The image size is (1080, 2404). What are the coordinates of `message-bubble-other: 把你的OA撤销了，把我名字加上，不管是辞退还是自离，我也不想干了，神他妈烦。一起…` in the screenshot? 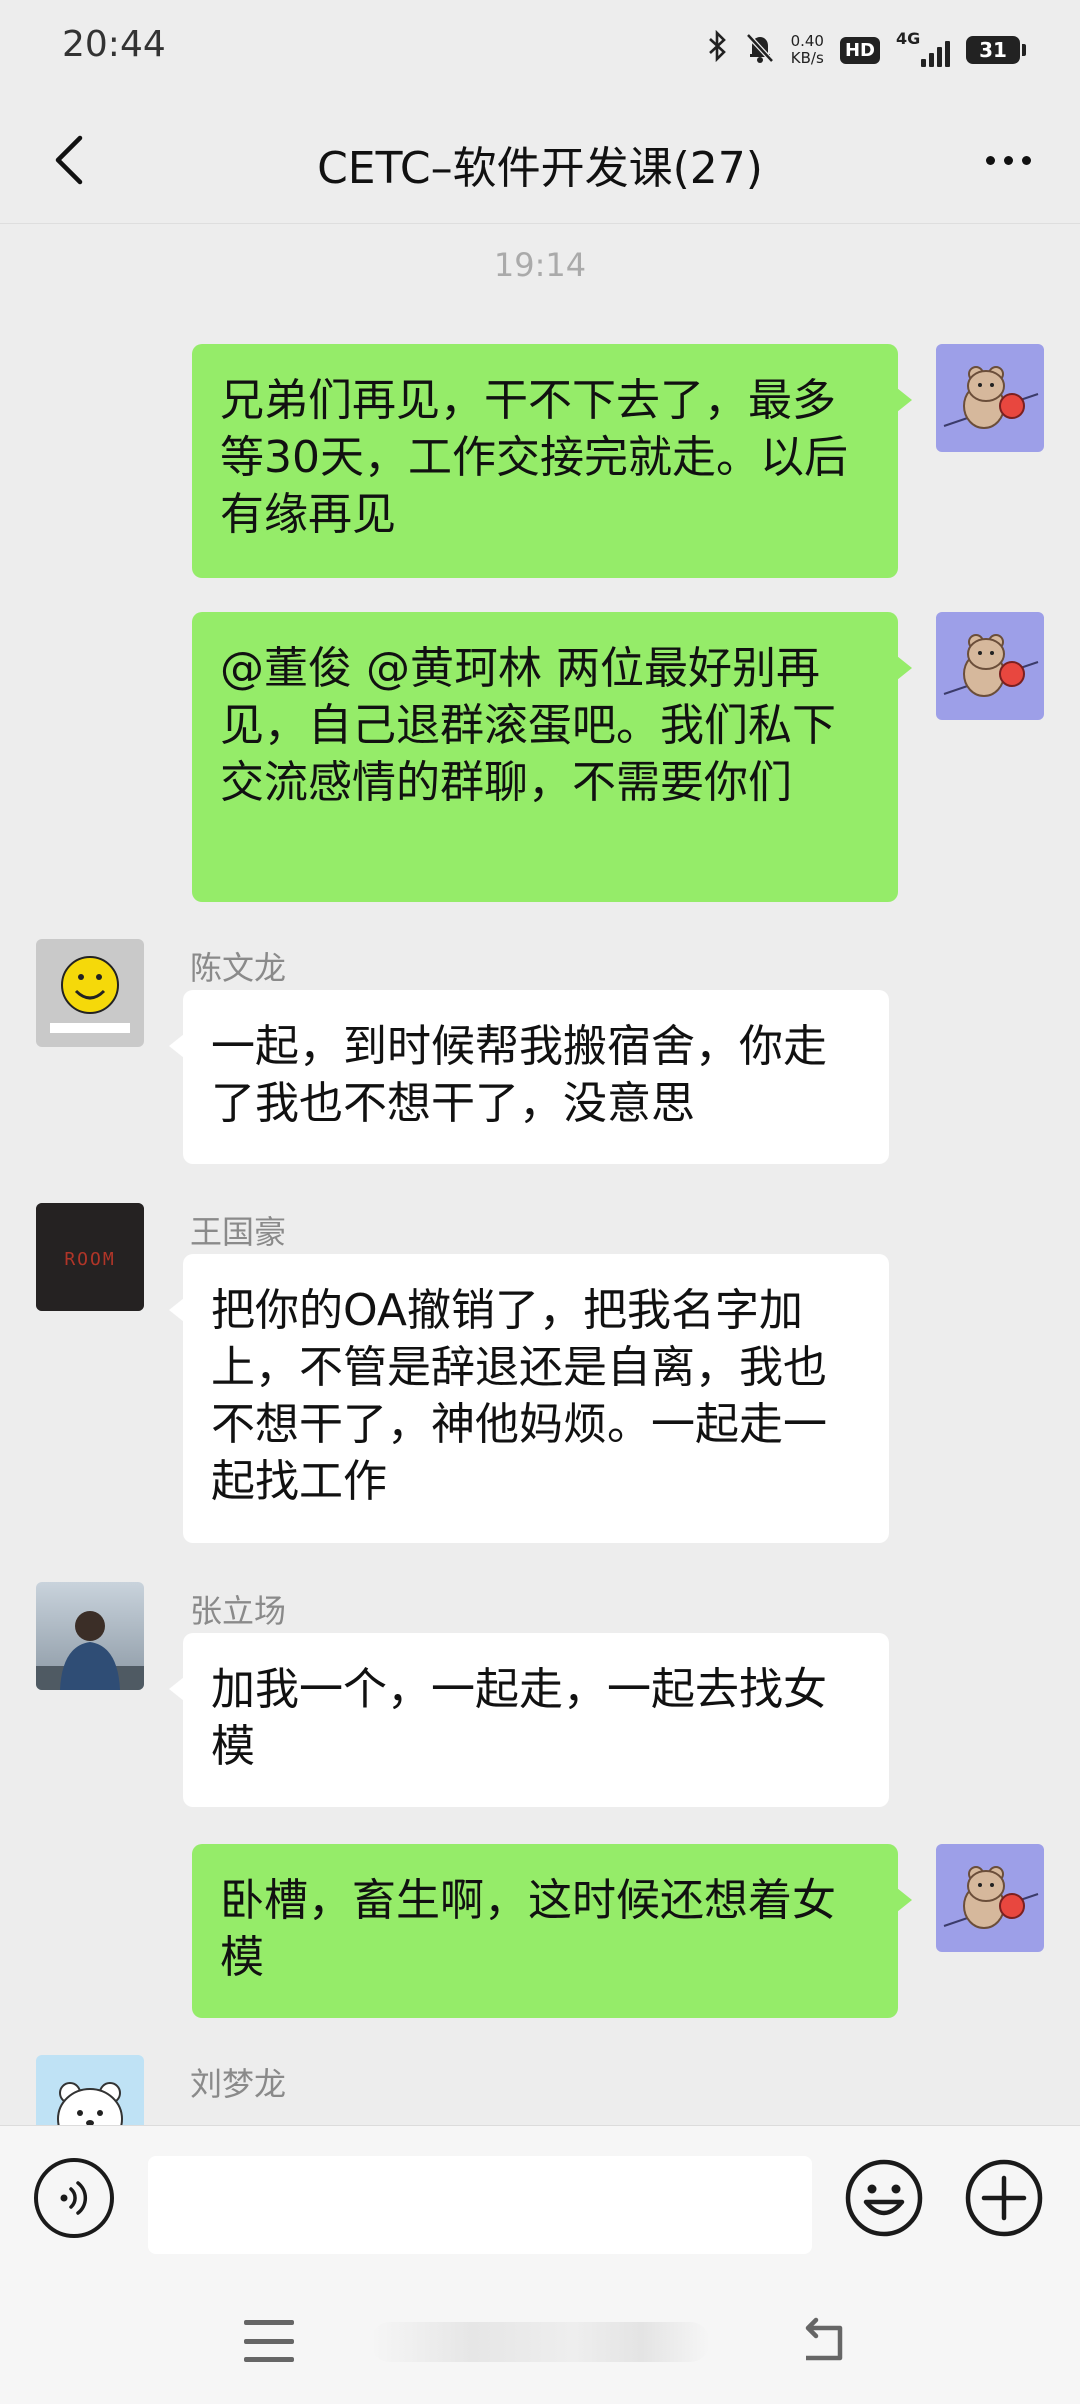 It's located at (529, 1398).